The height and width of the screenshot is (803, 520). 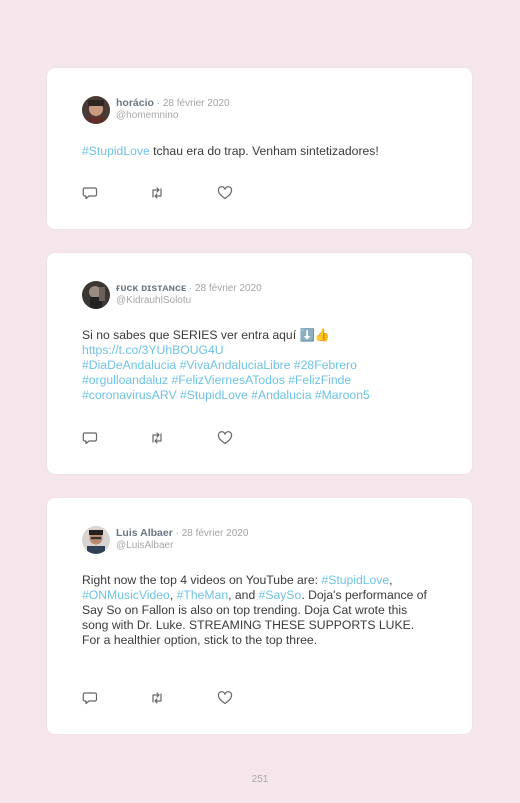 I want to click on author-name: horácio, so click(x=135, y=103).